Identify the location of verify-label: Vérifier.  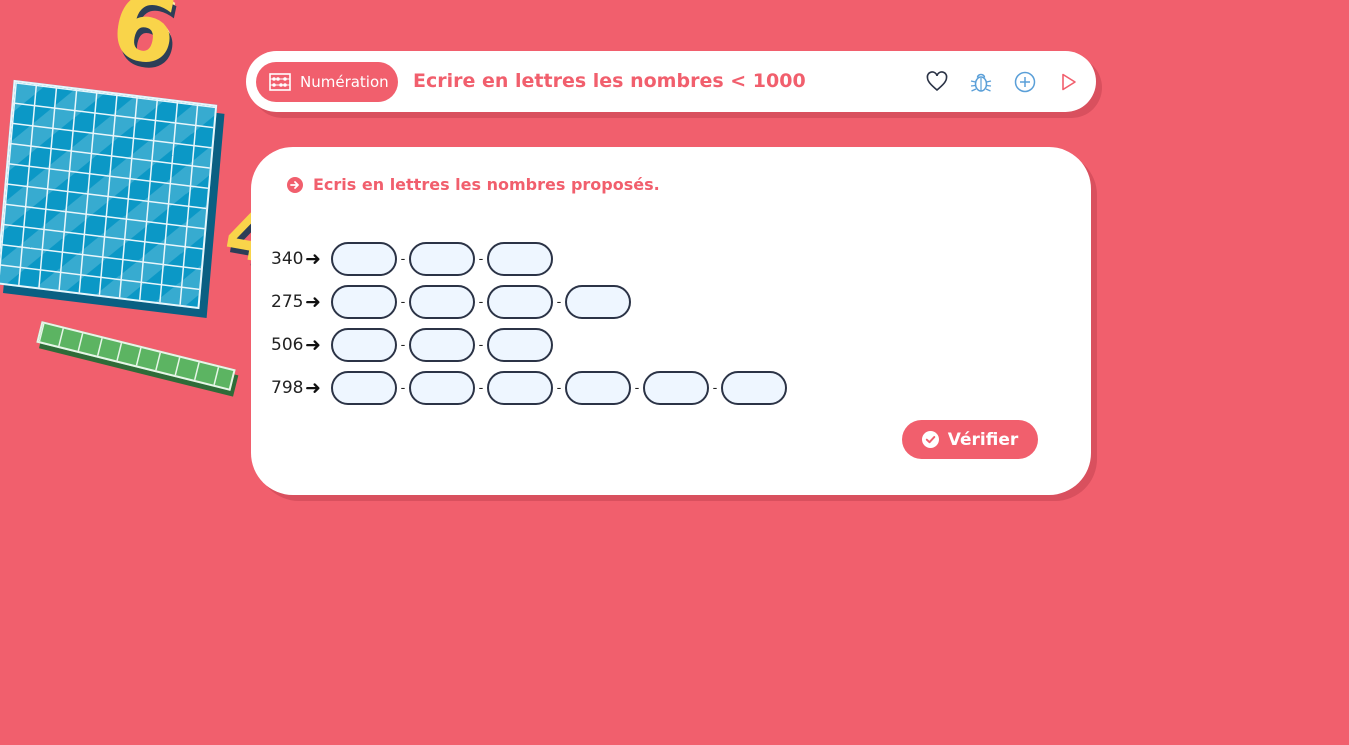
(983, 439).